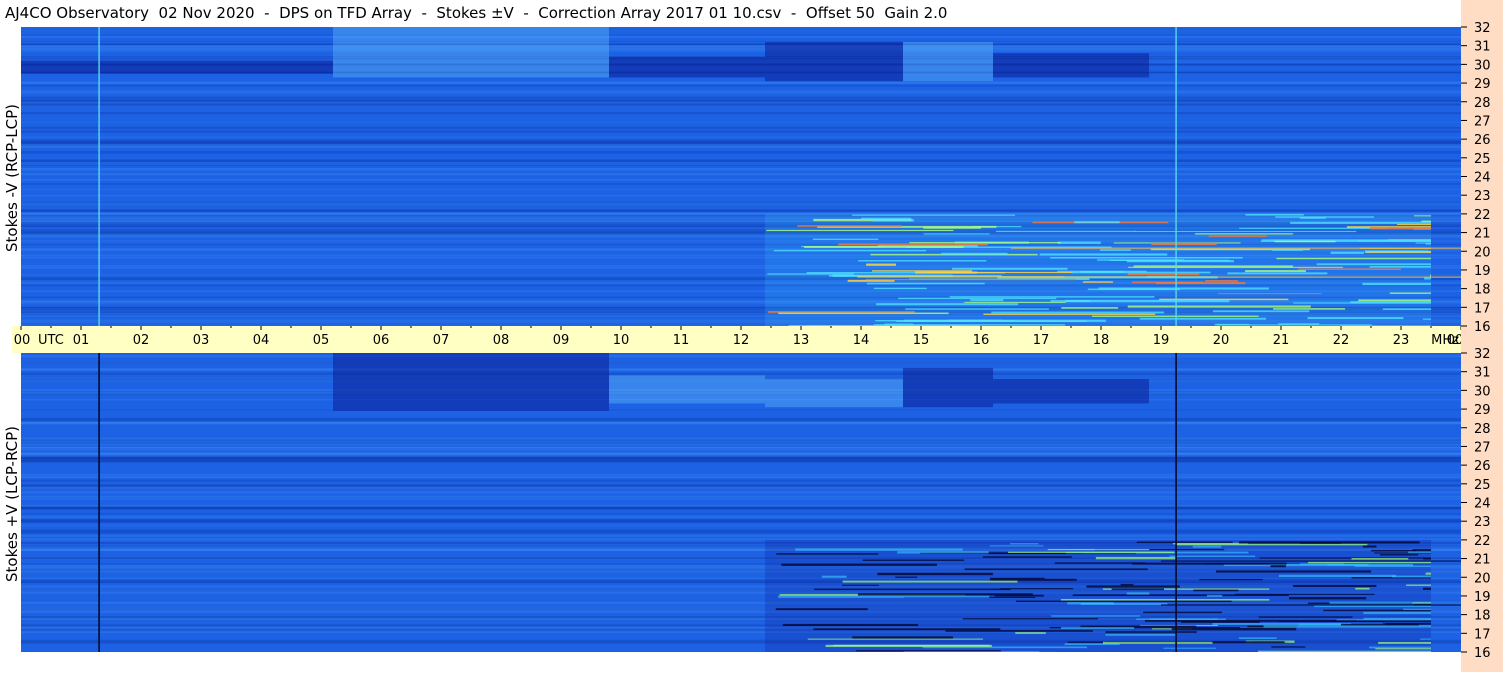 The width and height of the screenshot is (1503, 676). What do you see at coordinates (741, 340) in the screenshot?
I see `time-tick-label: 12` at bounding box center [741, 340].